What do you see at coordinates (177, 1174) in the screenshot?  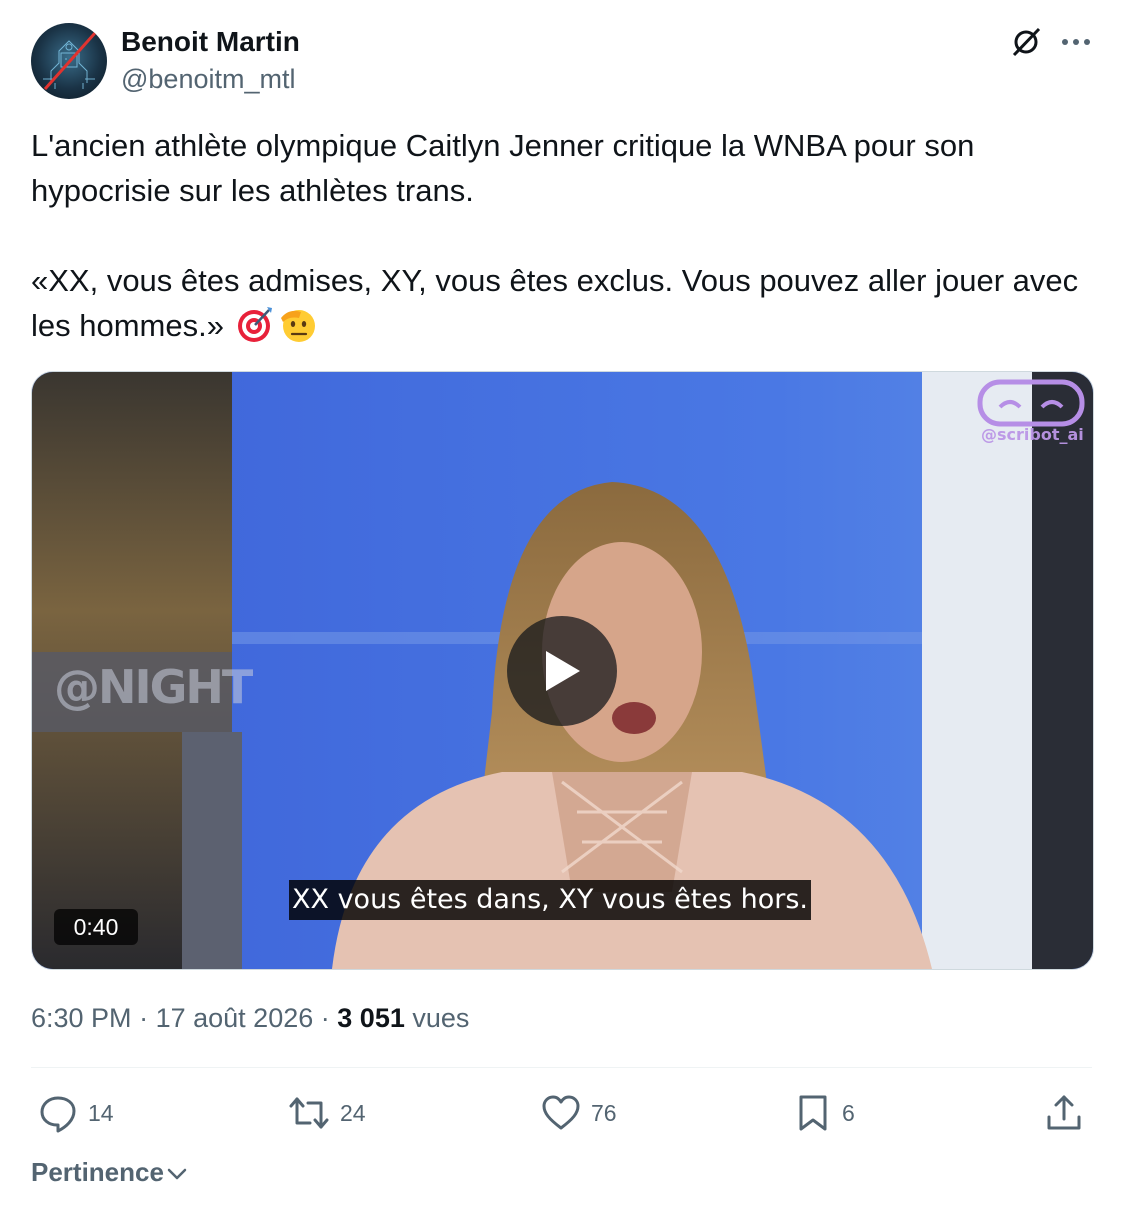 I see `chevron-down-icon` at bounding box center [177, 1174].